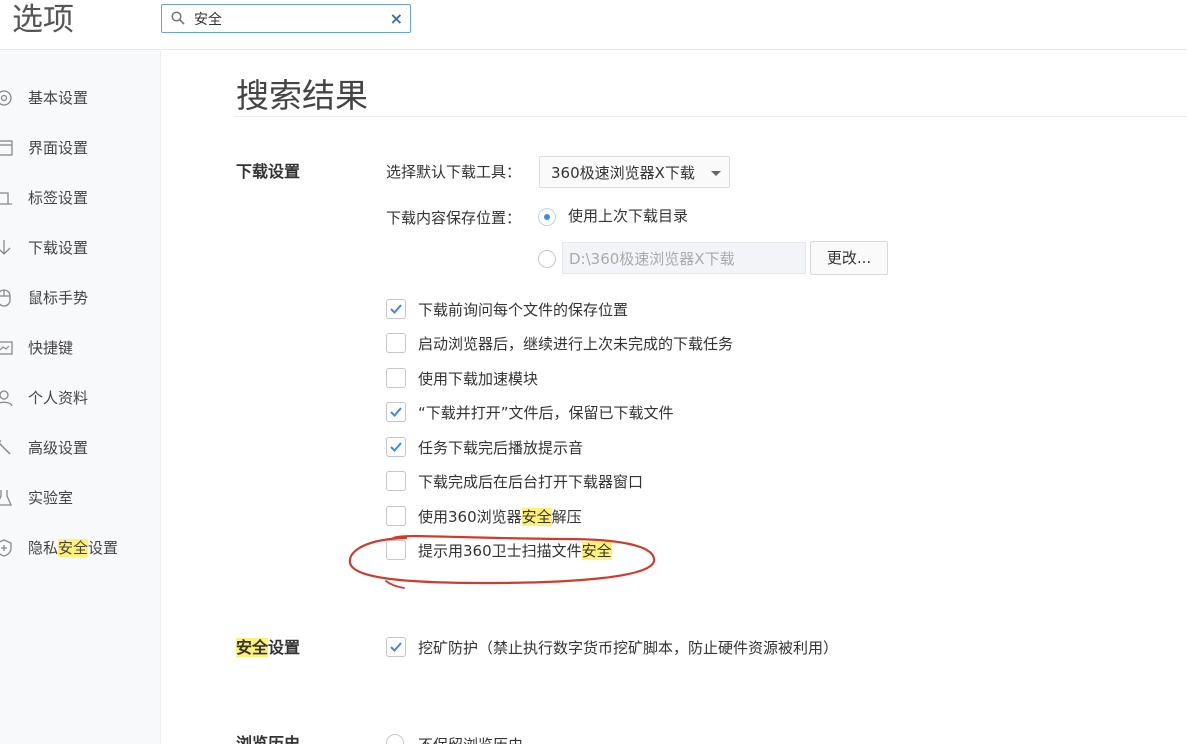 This screenshot has width=1187, height=744. What do you see at coordinates (547, 217) in the screenshot?
I see `radio-last-dir` at bounding box center [547, 217].